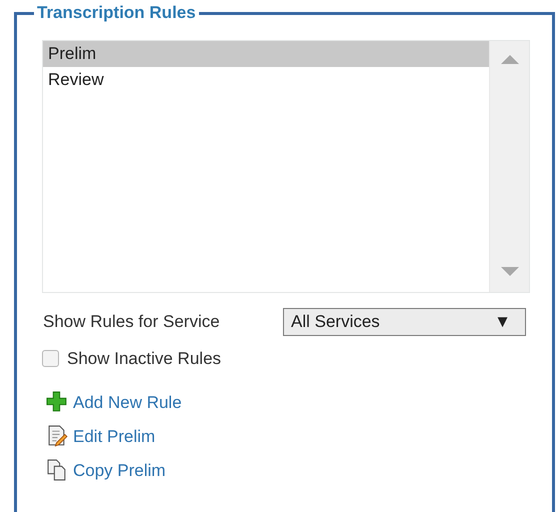 This screenshot has width=558, height=512. I want to click on action-link: Copy Prelim, so click(286, 470).